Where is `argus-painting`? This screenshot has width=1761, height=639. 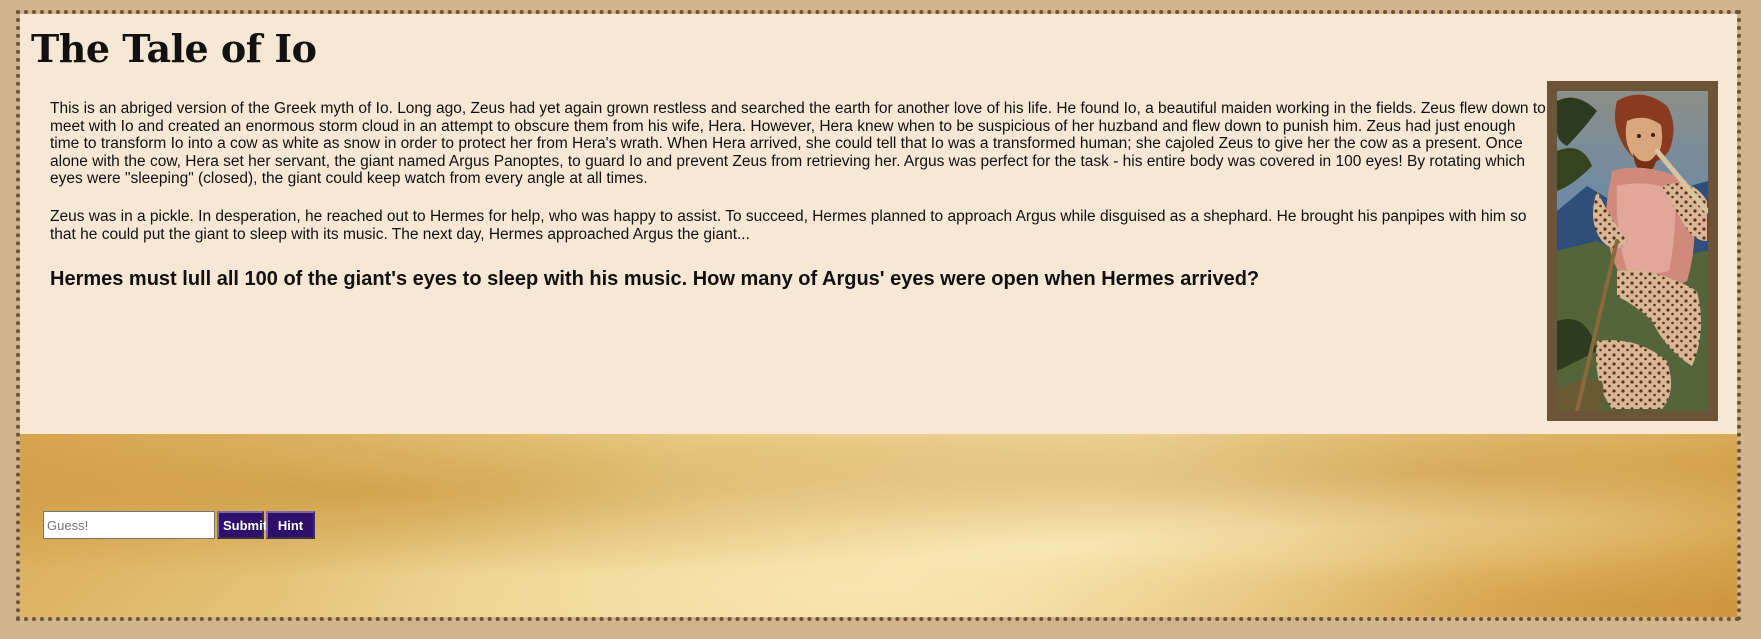
argus-painting is located at coordinates (1632, 251).